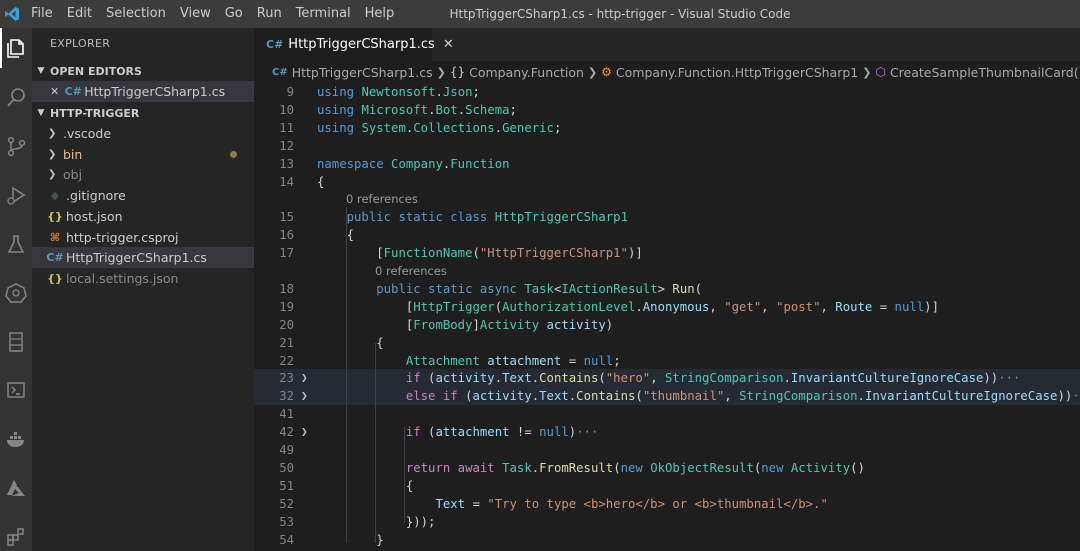 This screenshot has height=551, width=1080. What do you see at coordinates (667, 110) in the screenshot?
I see `code-line: 10 using Microsoft.Bot.Schema;` at bounding box center [667, 110].